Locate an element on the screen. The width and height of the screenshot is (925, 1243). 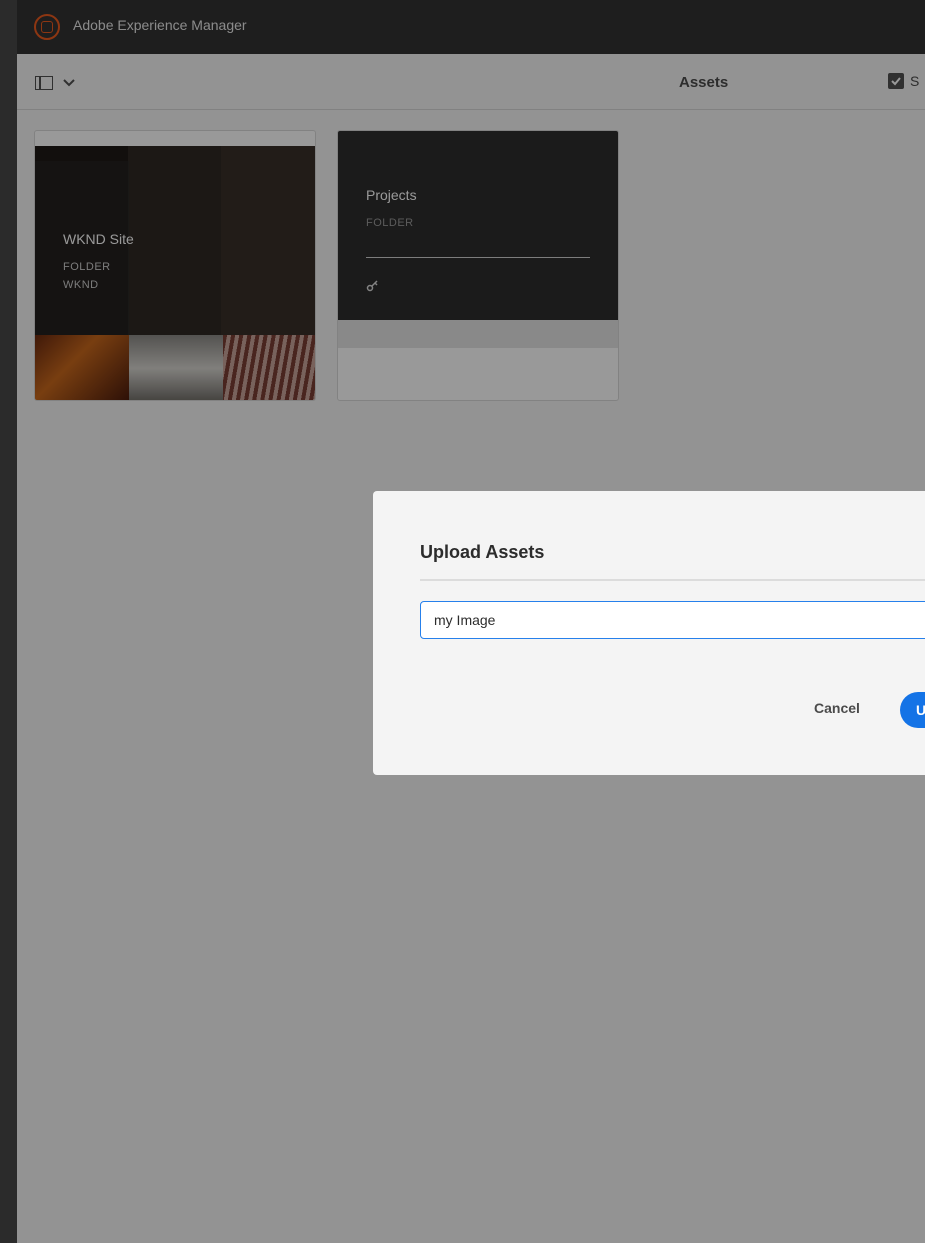
upload-assets-dialog: Upload Assets Cancel U is located at coordinates (649, 633).